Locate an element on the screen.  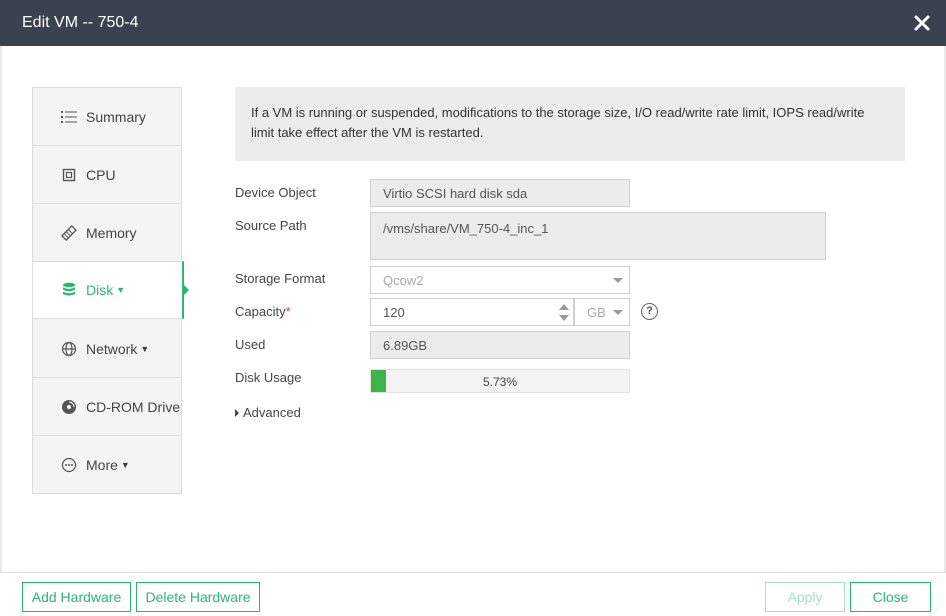
nav-item-more: More ▼ is located at coordinates (107, 465).